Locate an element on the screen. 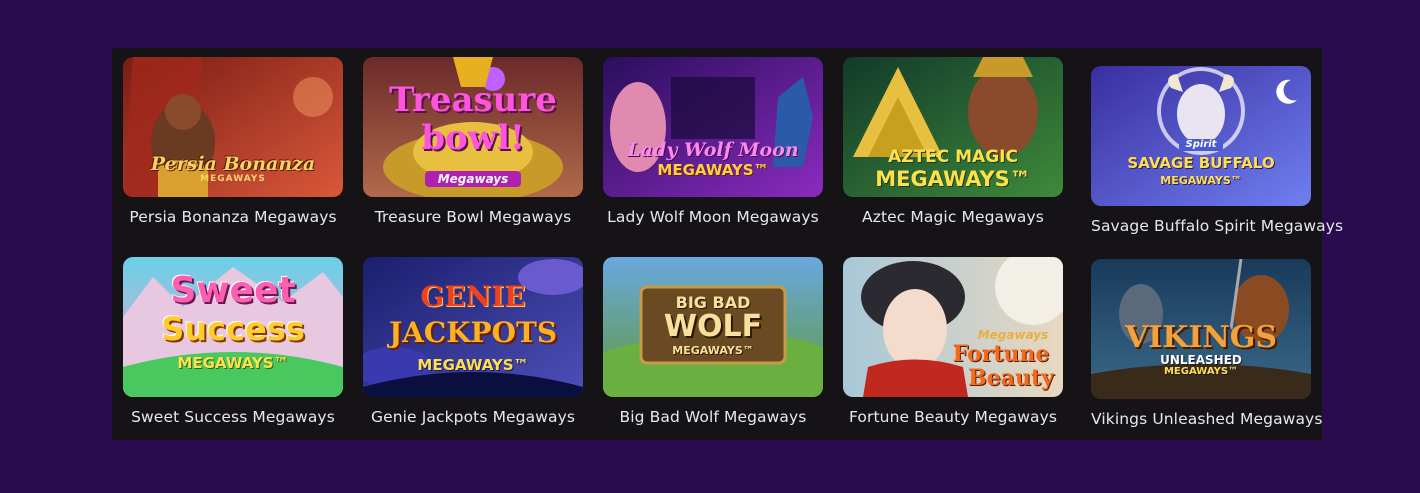  game-thumbnail: Persia Bonanza MEGAWAYS is located at coordinates (233, 127).